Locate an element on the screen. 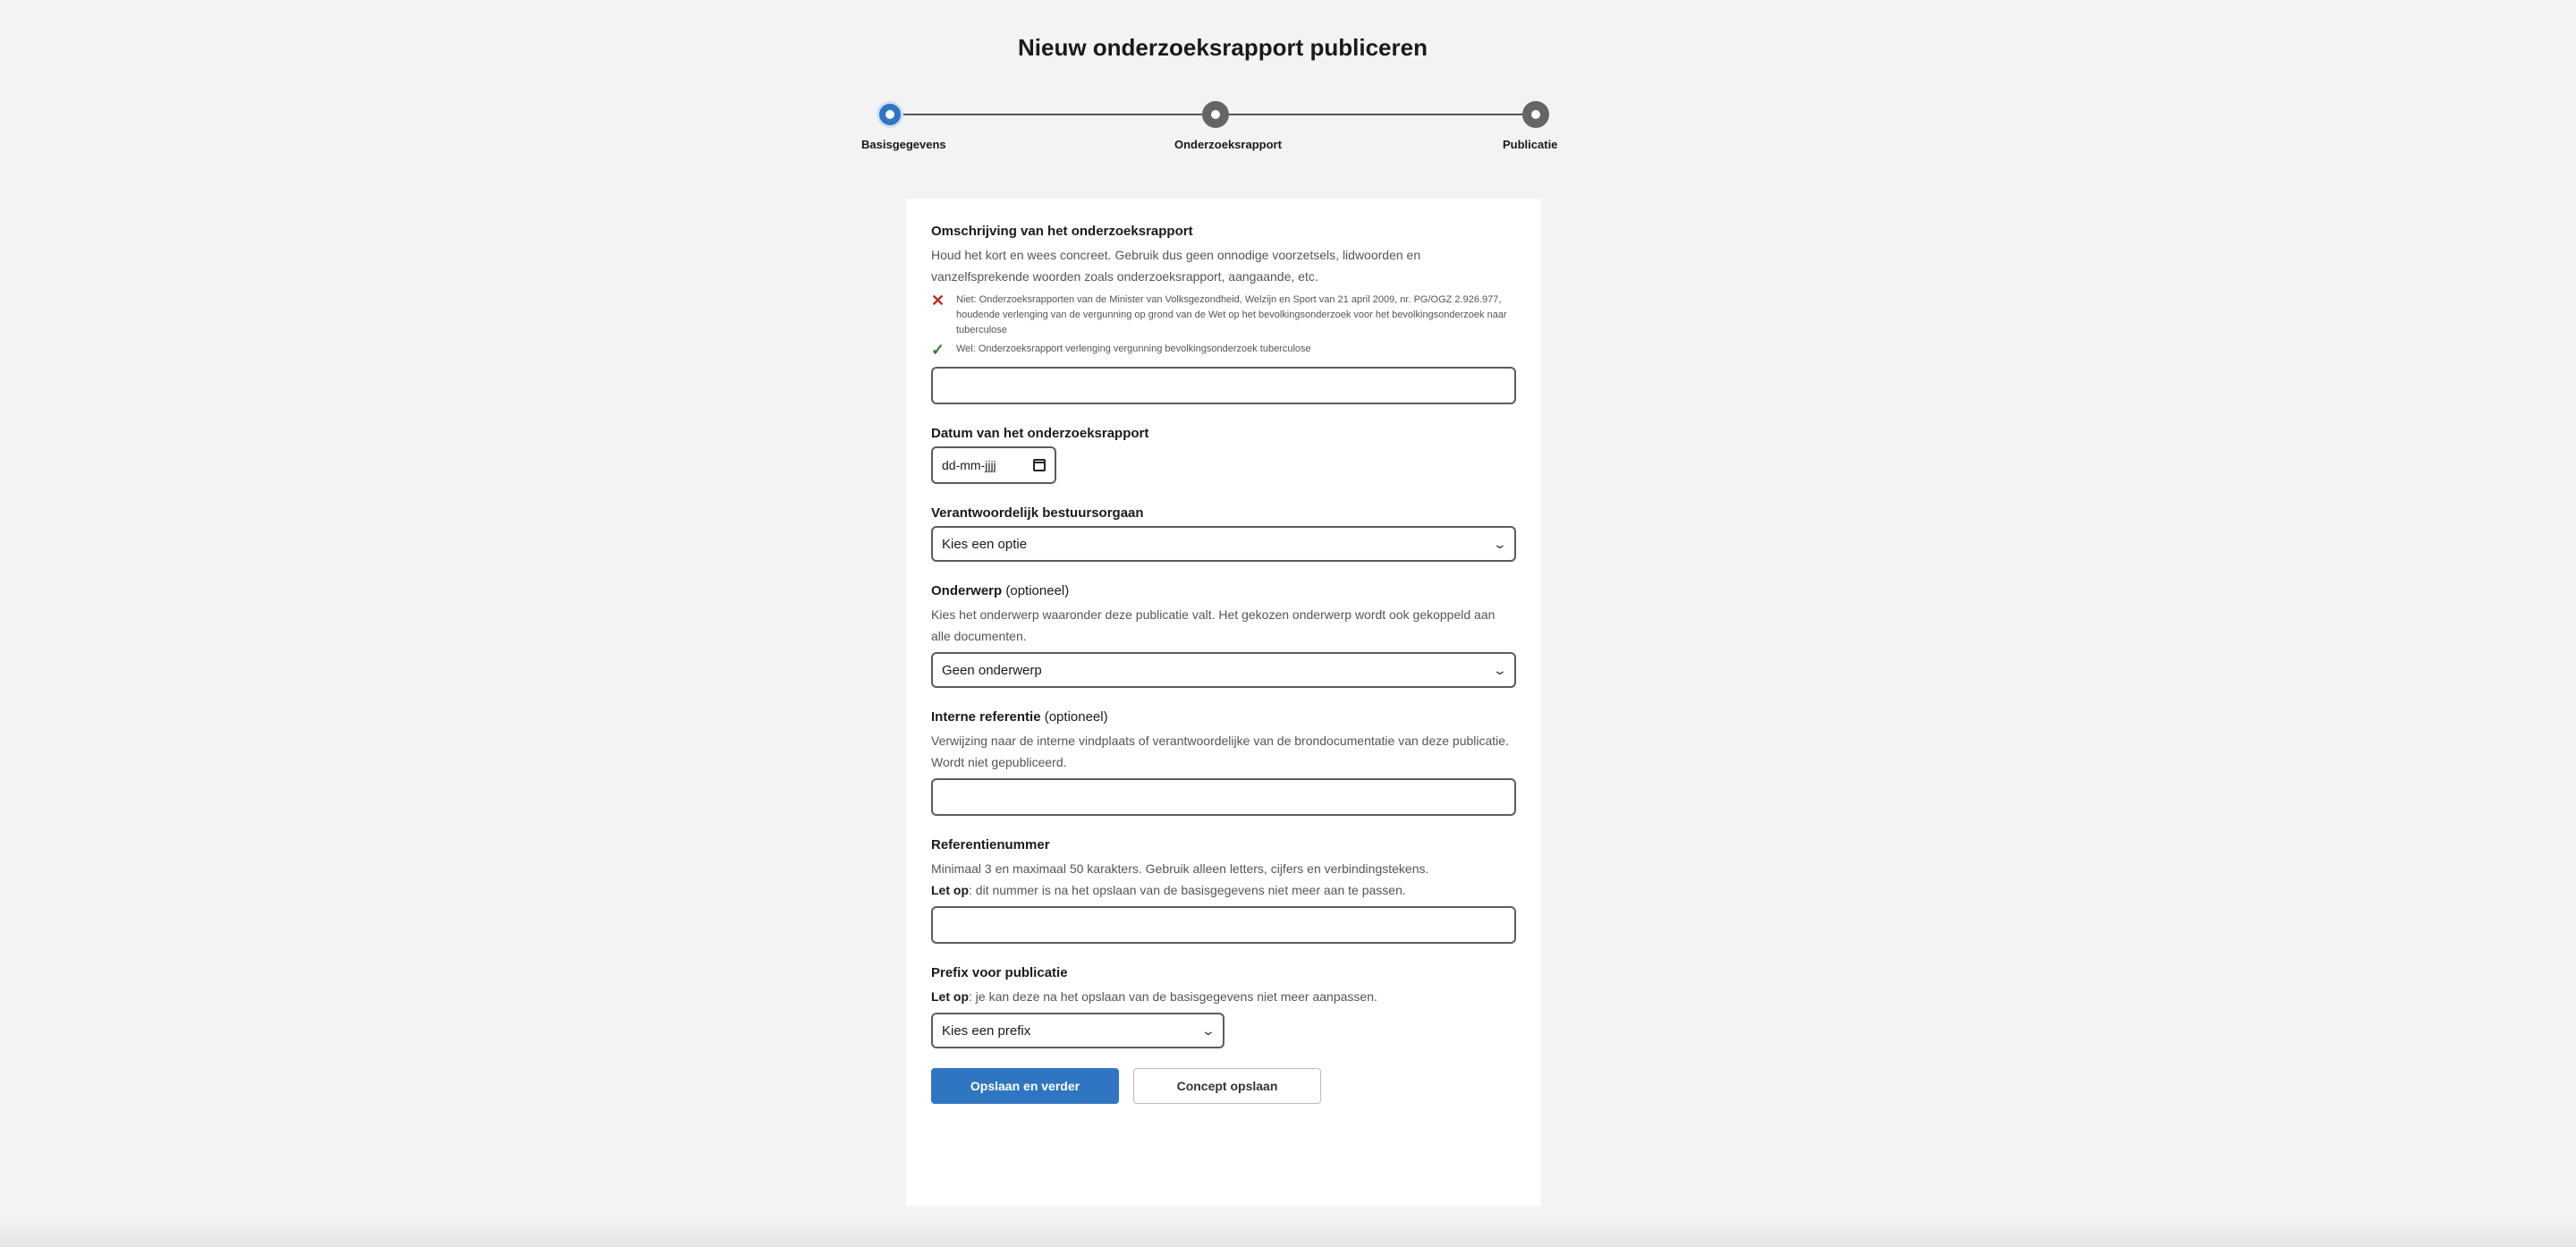 This screenshot has height=1247, width=2576. datum-input: dd-mm-jjjj is located at coordinates (993, 465).